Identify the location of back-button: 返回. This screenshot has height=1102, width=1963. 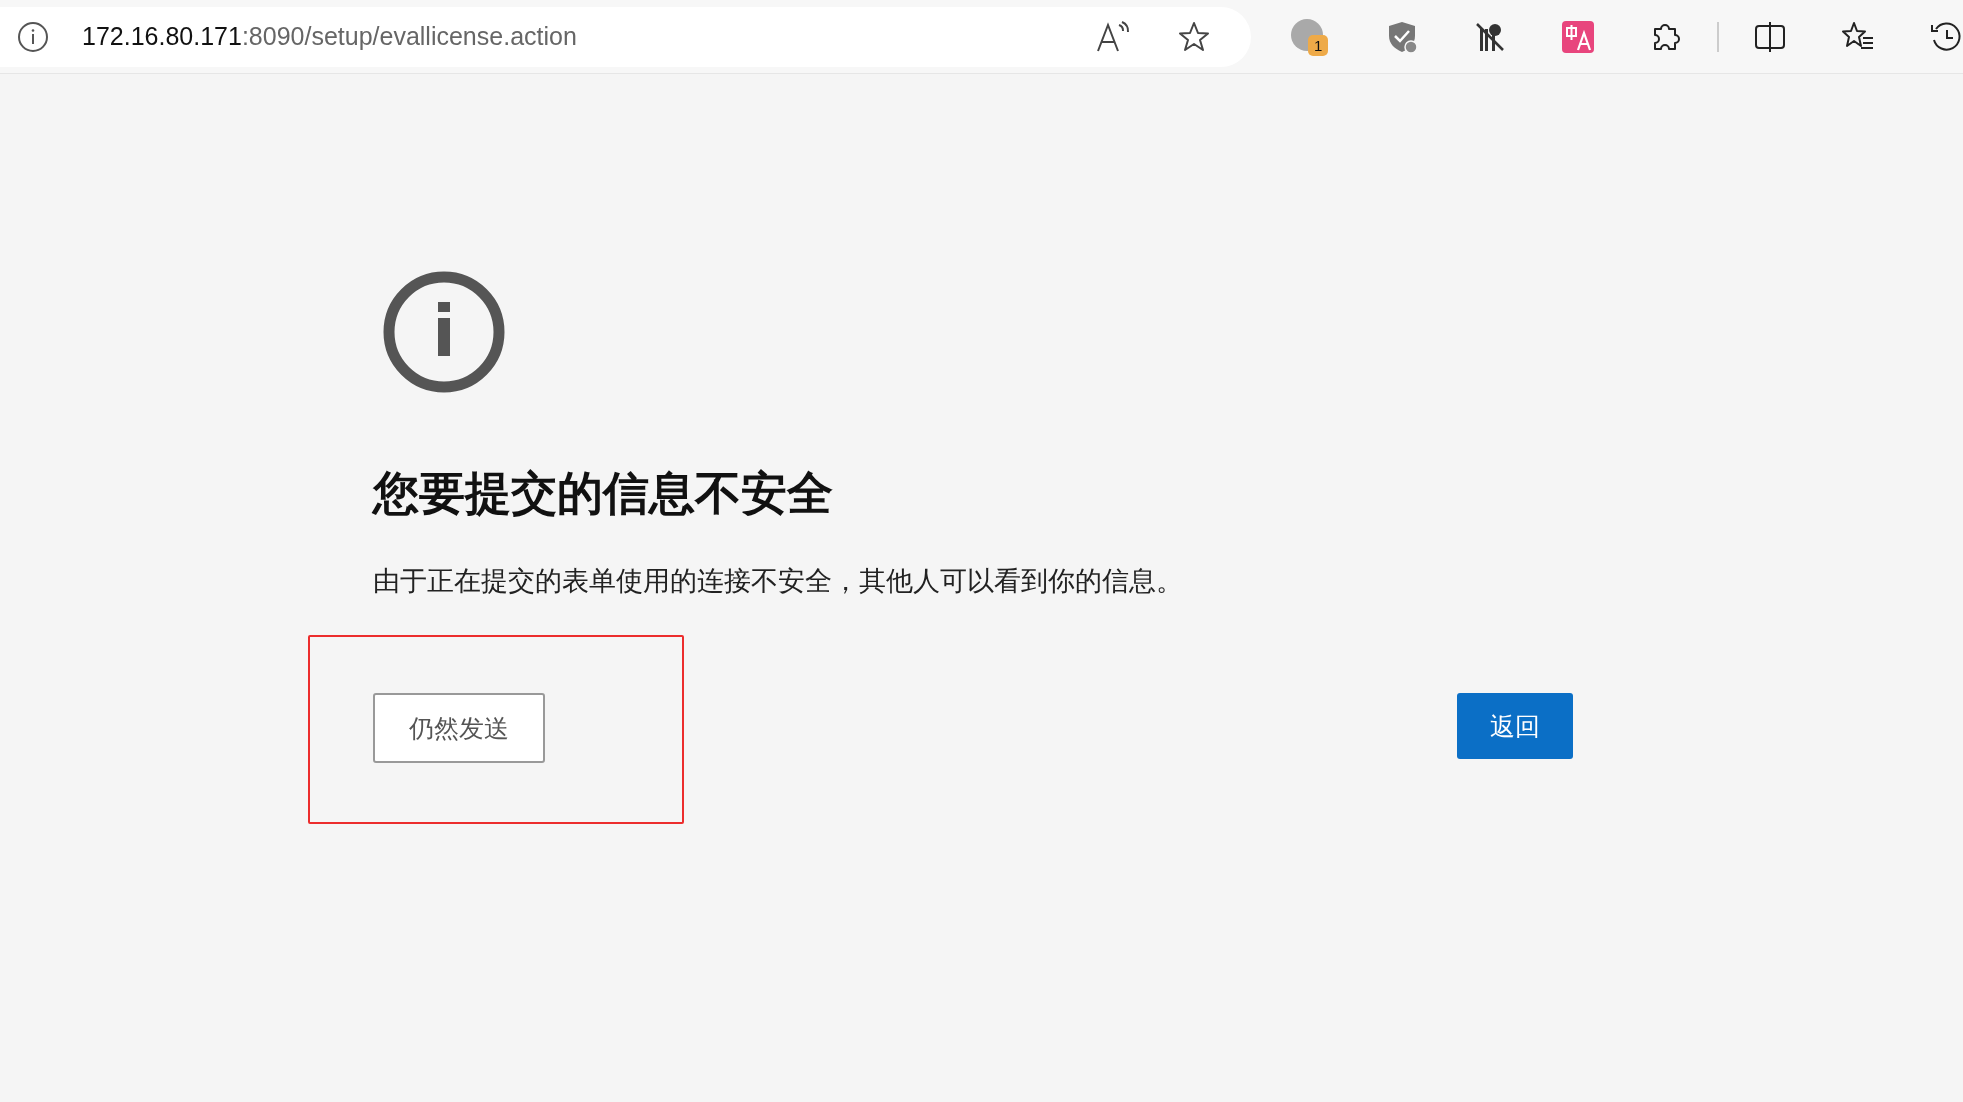
(1515, 726).